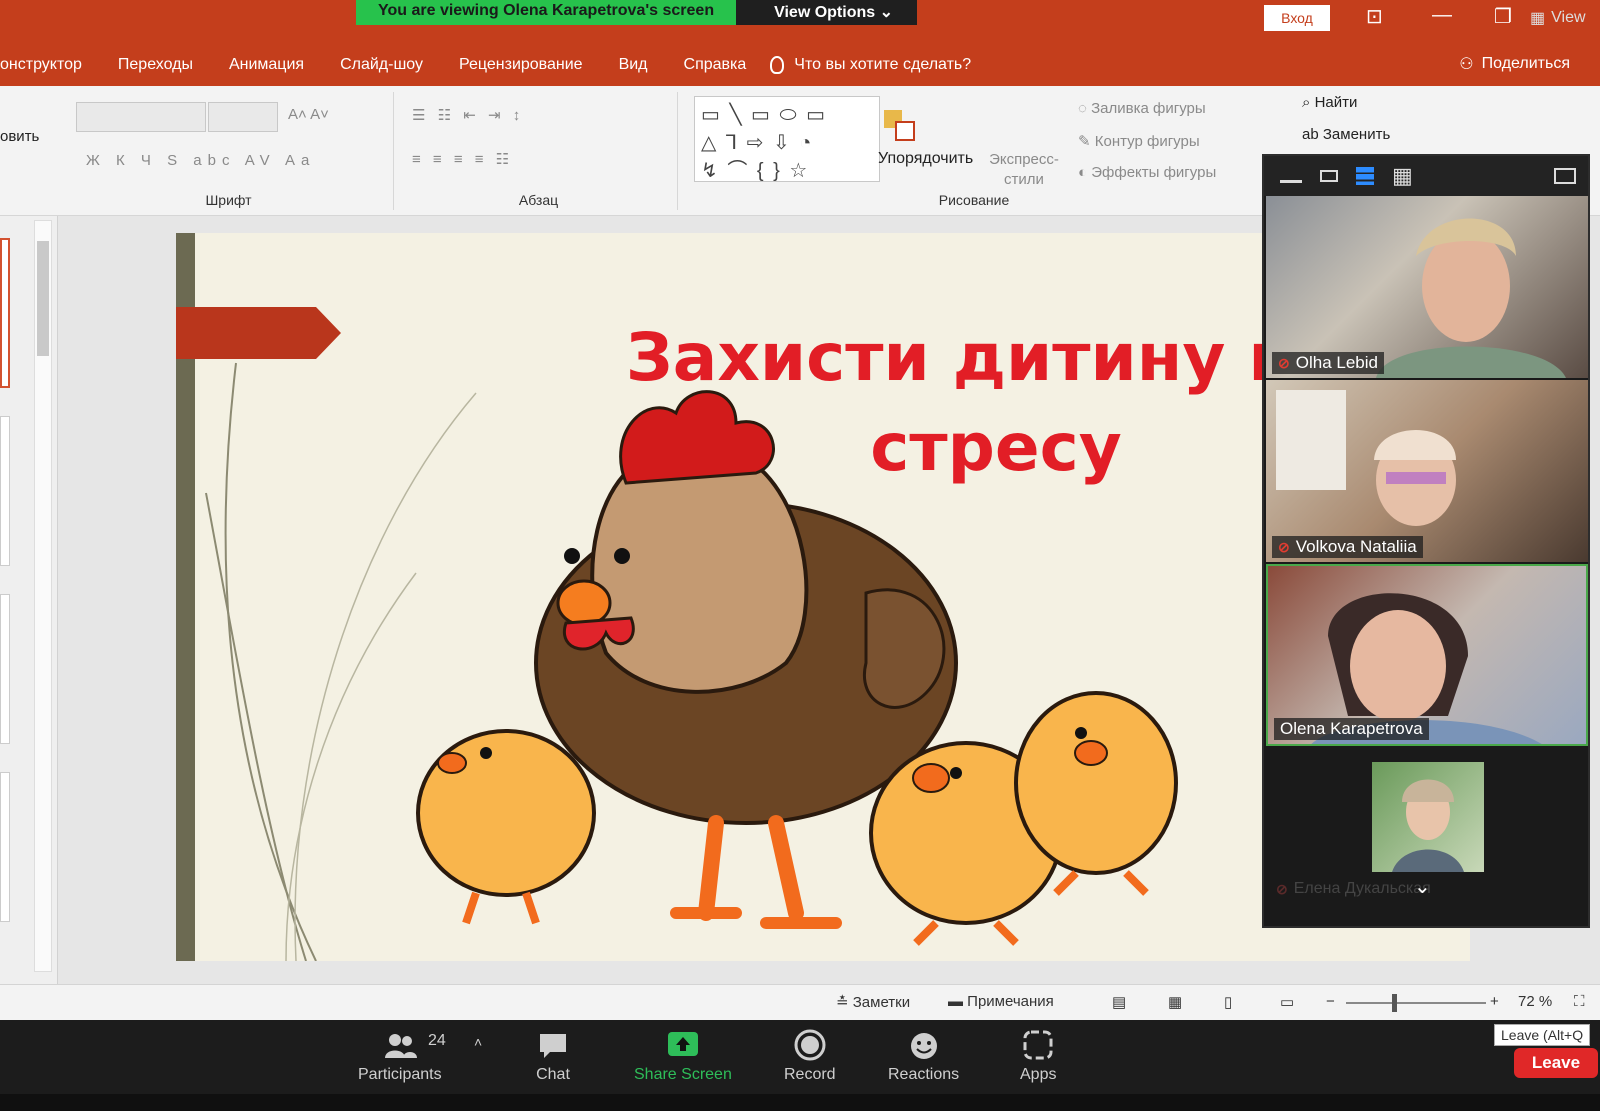  Describe the element at coordinates (43, 298) in the screenshot. I see `scrollbar-thumb` at that location.